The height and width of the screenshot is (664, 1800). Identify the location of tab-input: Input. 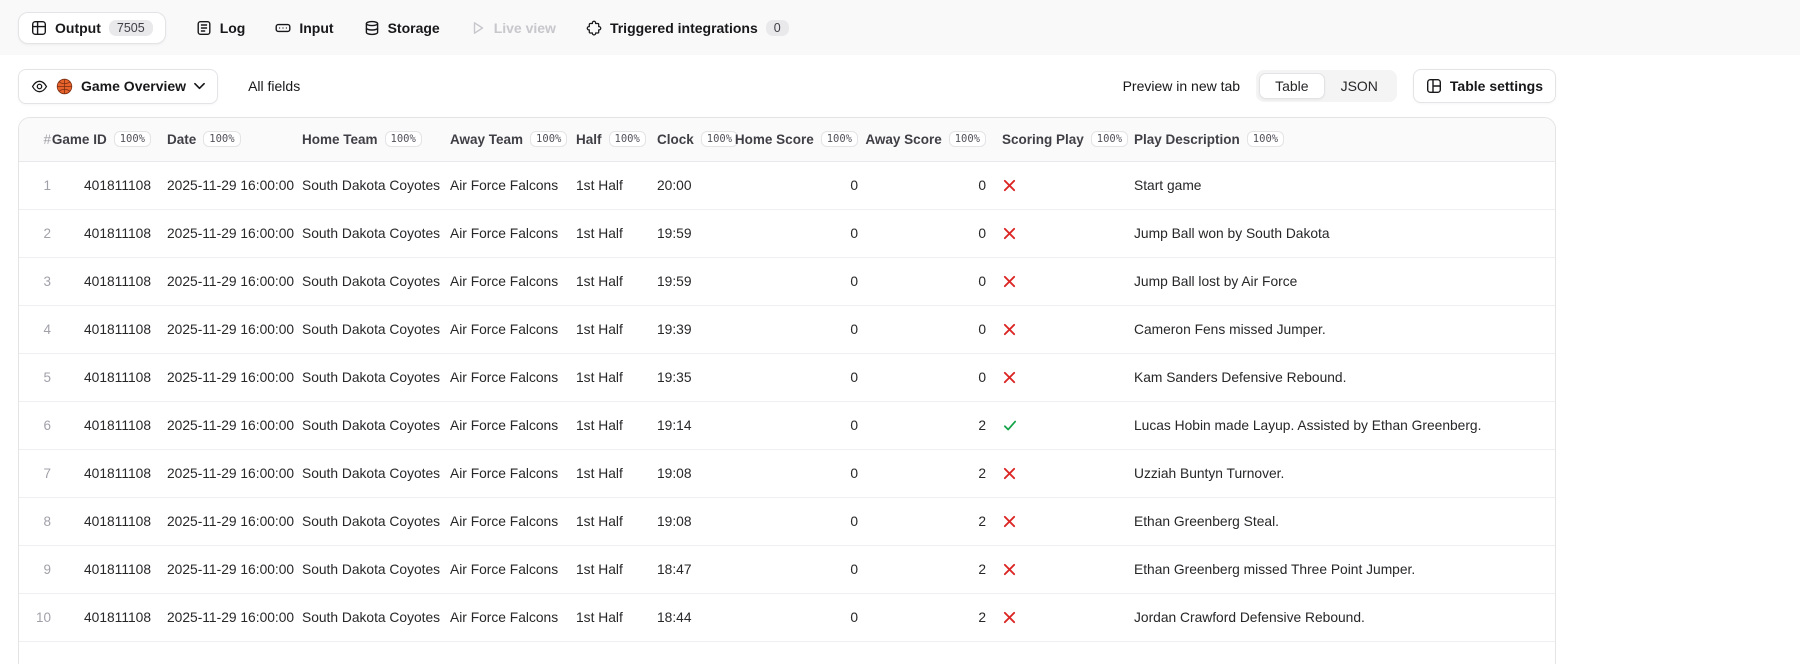
(304, 28).